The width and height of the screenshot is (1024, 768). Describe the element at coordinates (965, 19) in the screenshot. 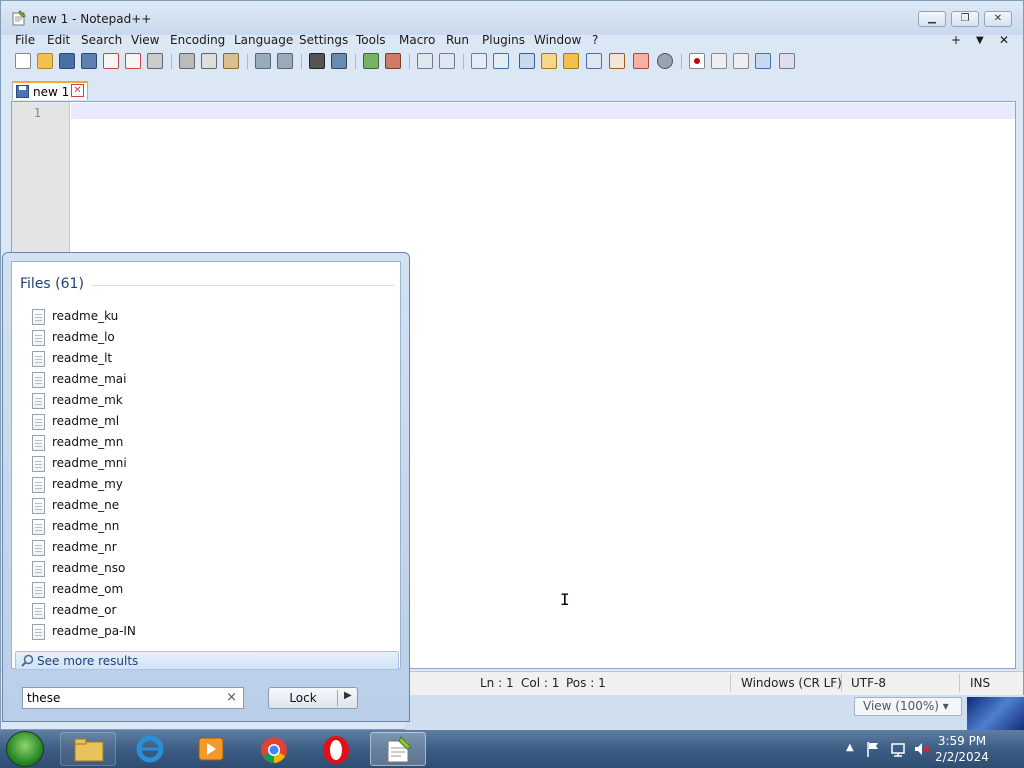

I see `maximize-button: ❐` at that location.